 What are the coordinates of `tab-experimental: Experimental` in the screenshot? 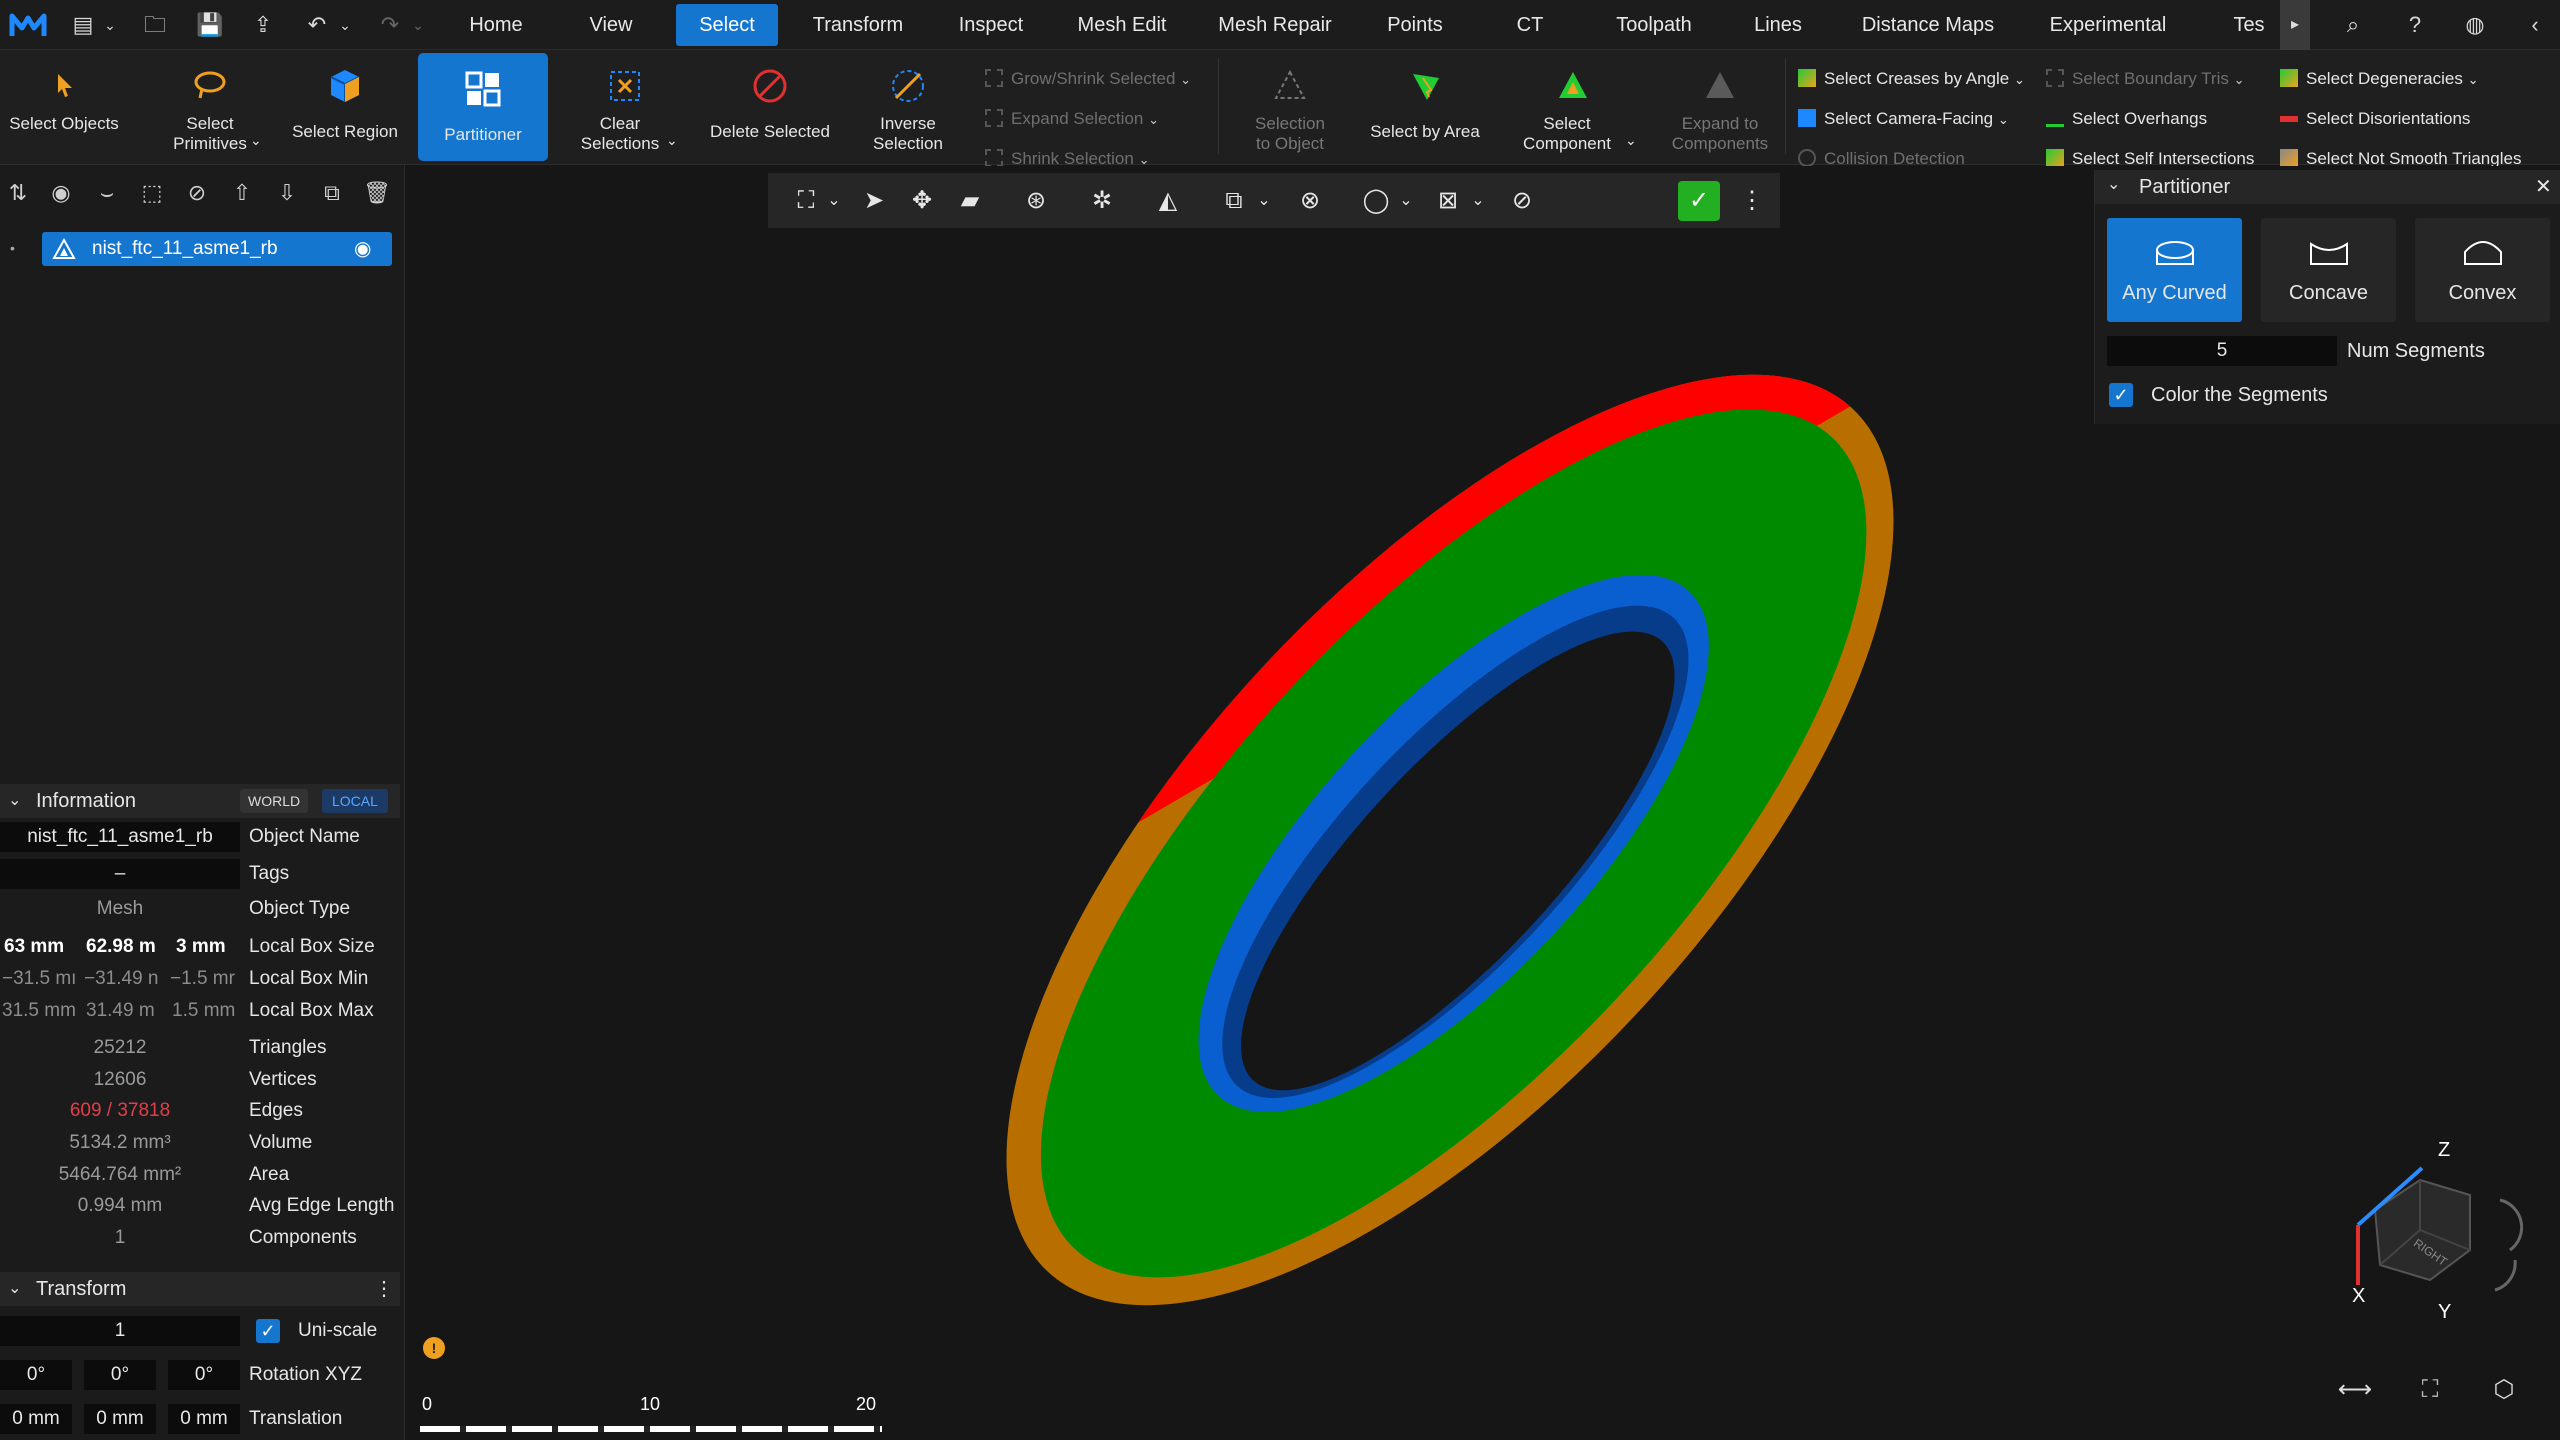 It's located at (2108, 25).